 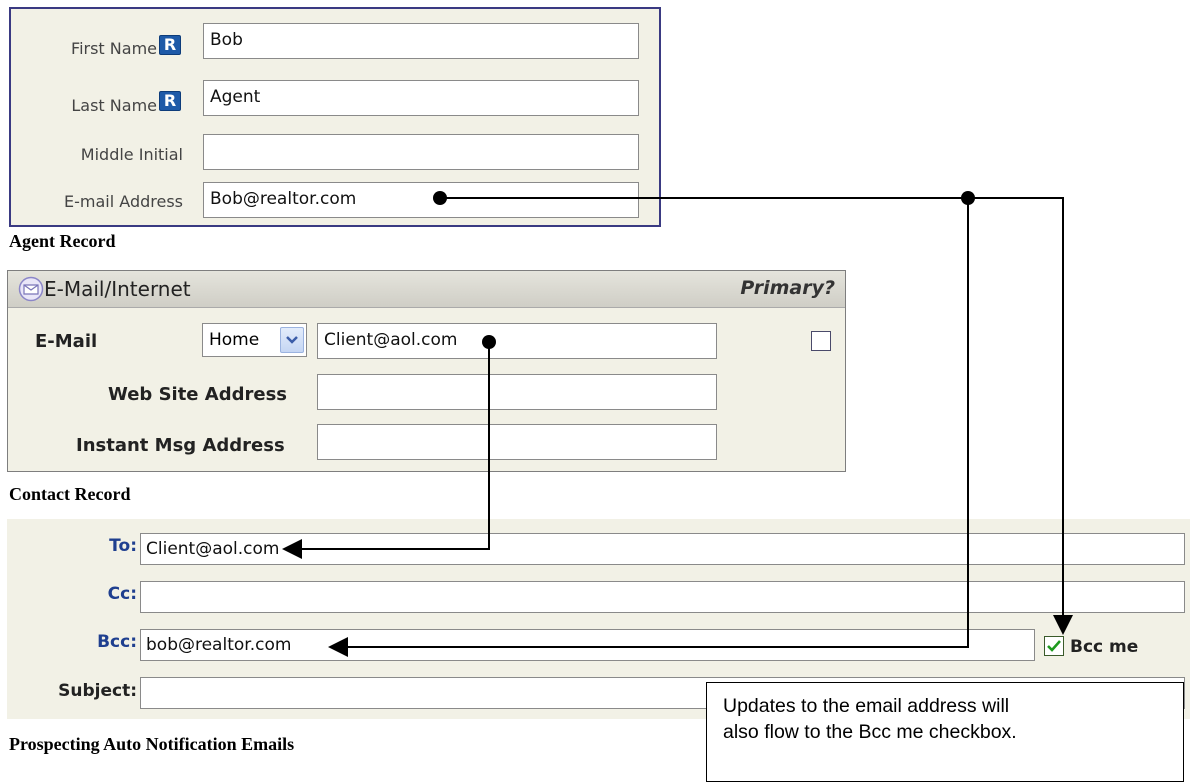 I want to click on middle-initial-label: Middle Initial, so click(x=131, y=154).